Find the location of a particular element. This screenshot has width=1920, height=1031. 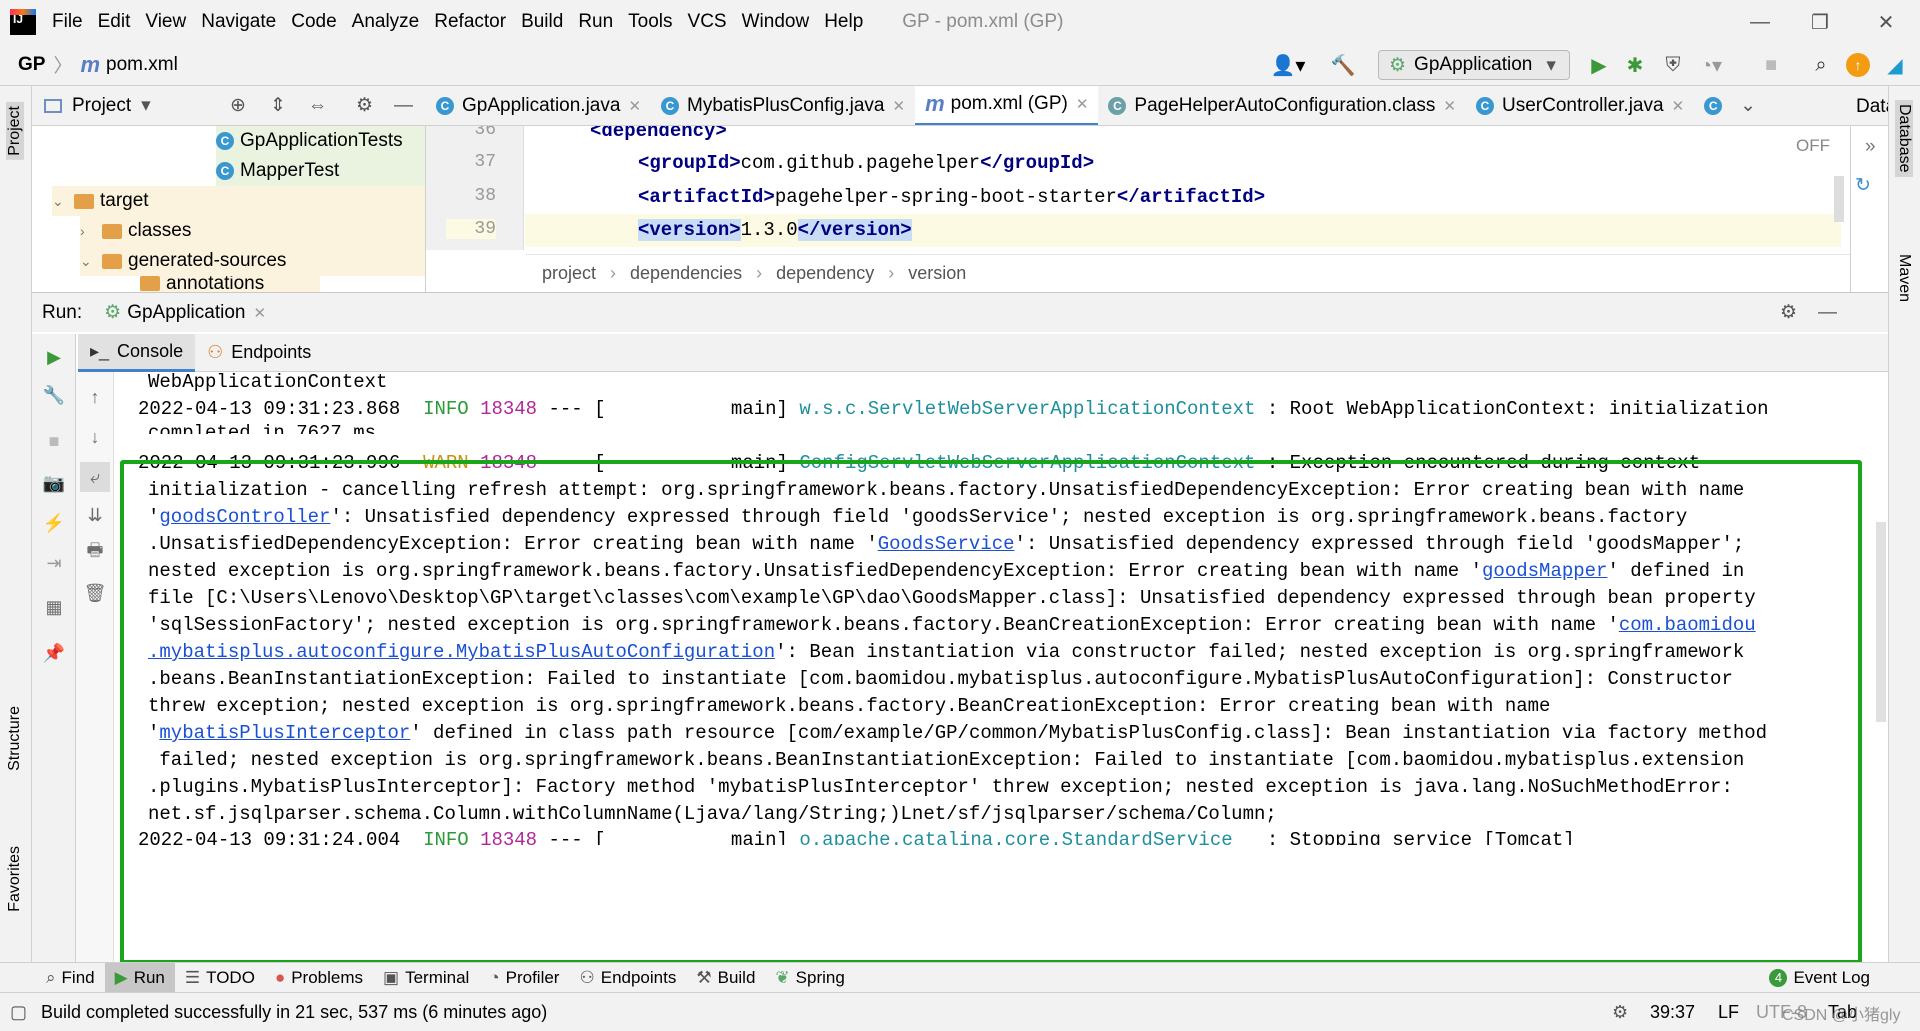

inspector-icon: ⚙ is located at coordinates (1620, 1012).